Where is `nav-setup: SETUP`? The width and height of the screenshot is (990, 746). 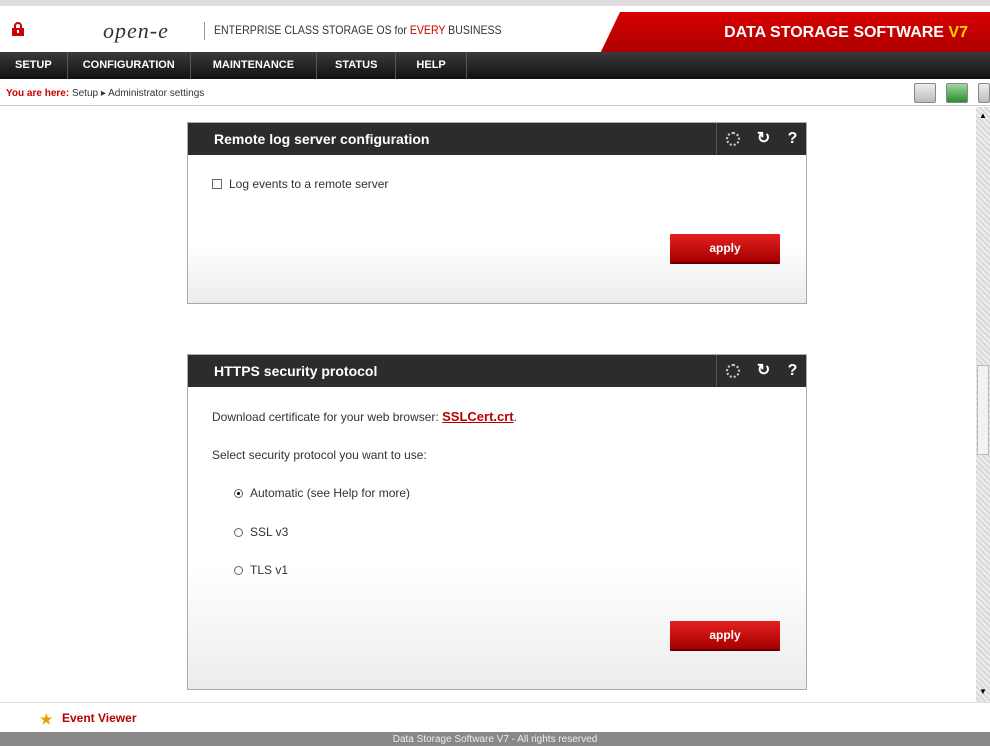 nav-setup: SETUP is located at coordinates (34, 65).